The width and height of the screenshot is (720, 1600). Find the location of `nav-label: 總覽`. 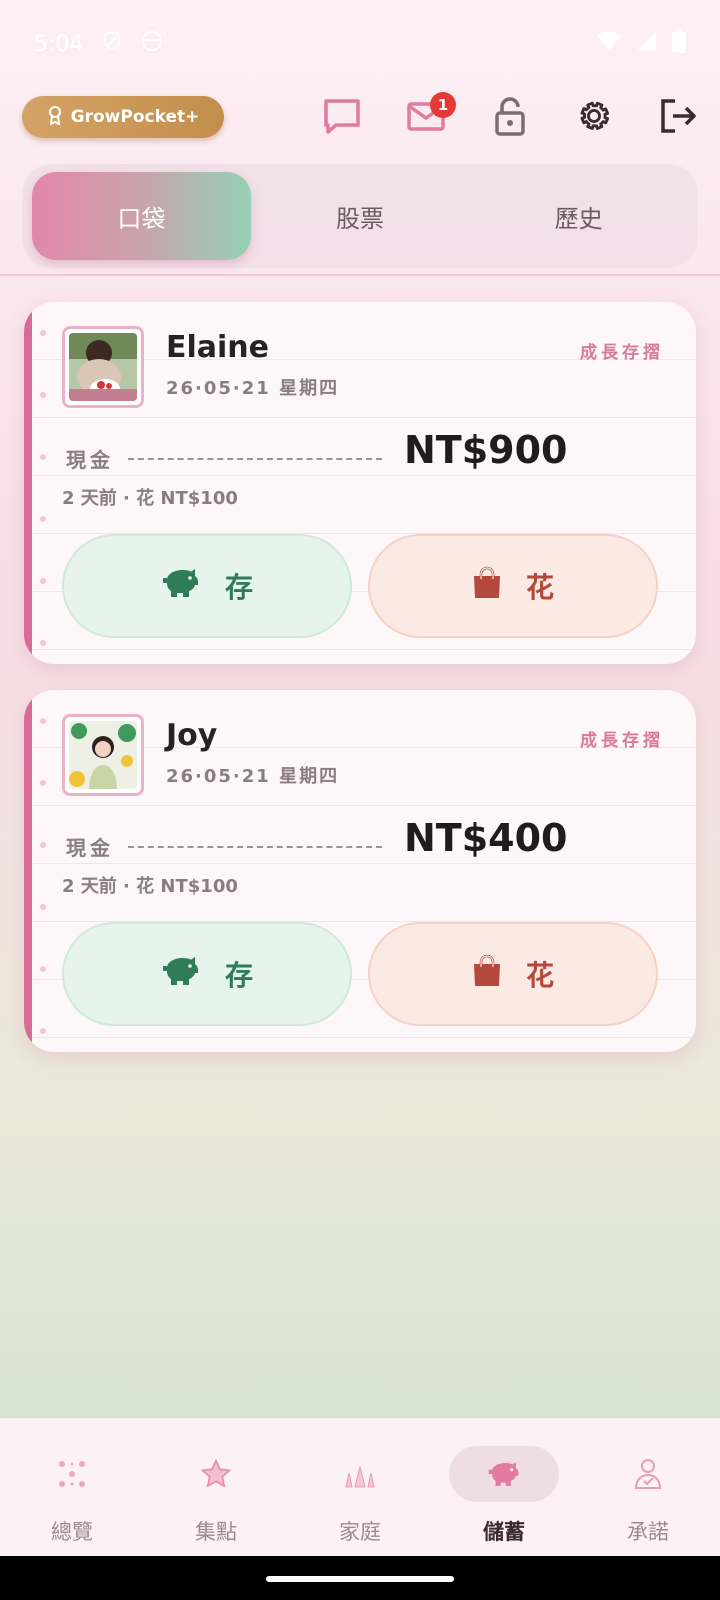

nav-label: 總覽 is located at coordinates (72, 1532).